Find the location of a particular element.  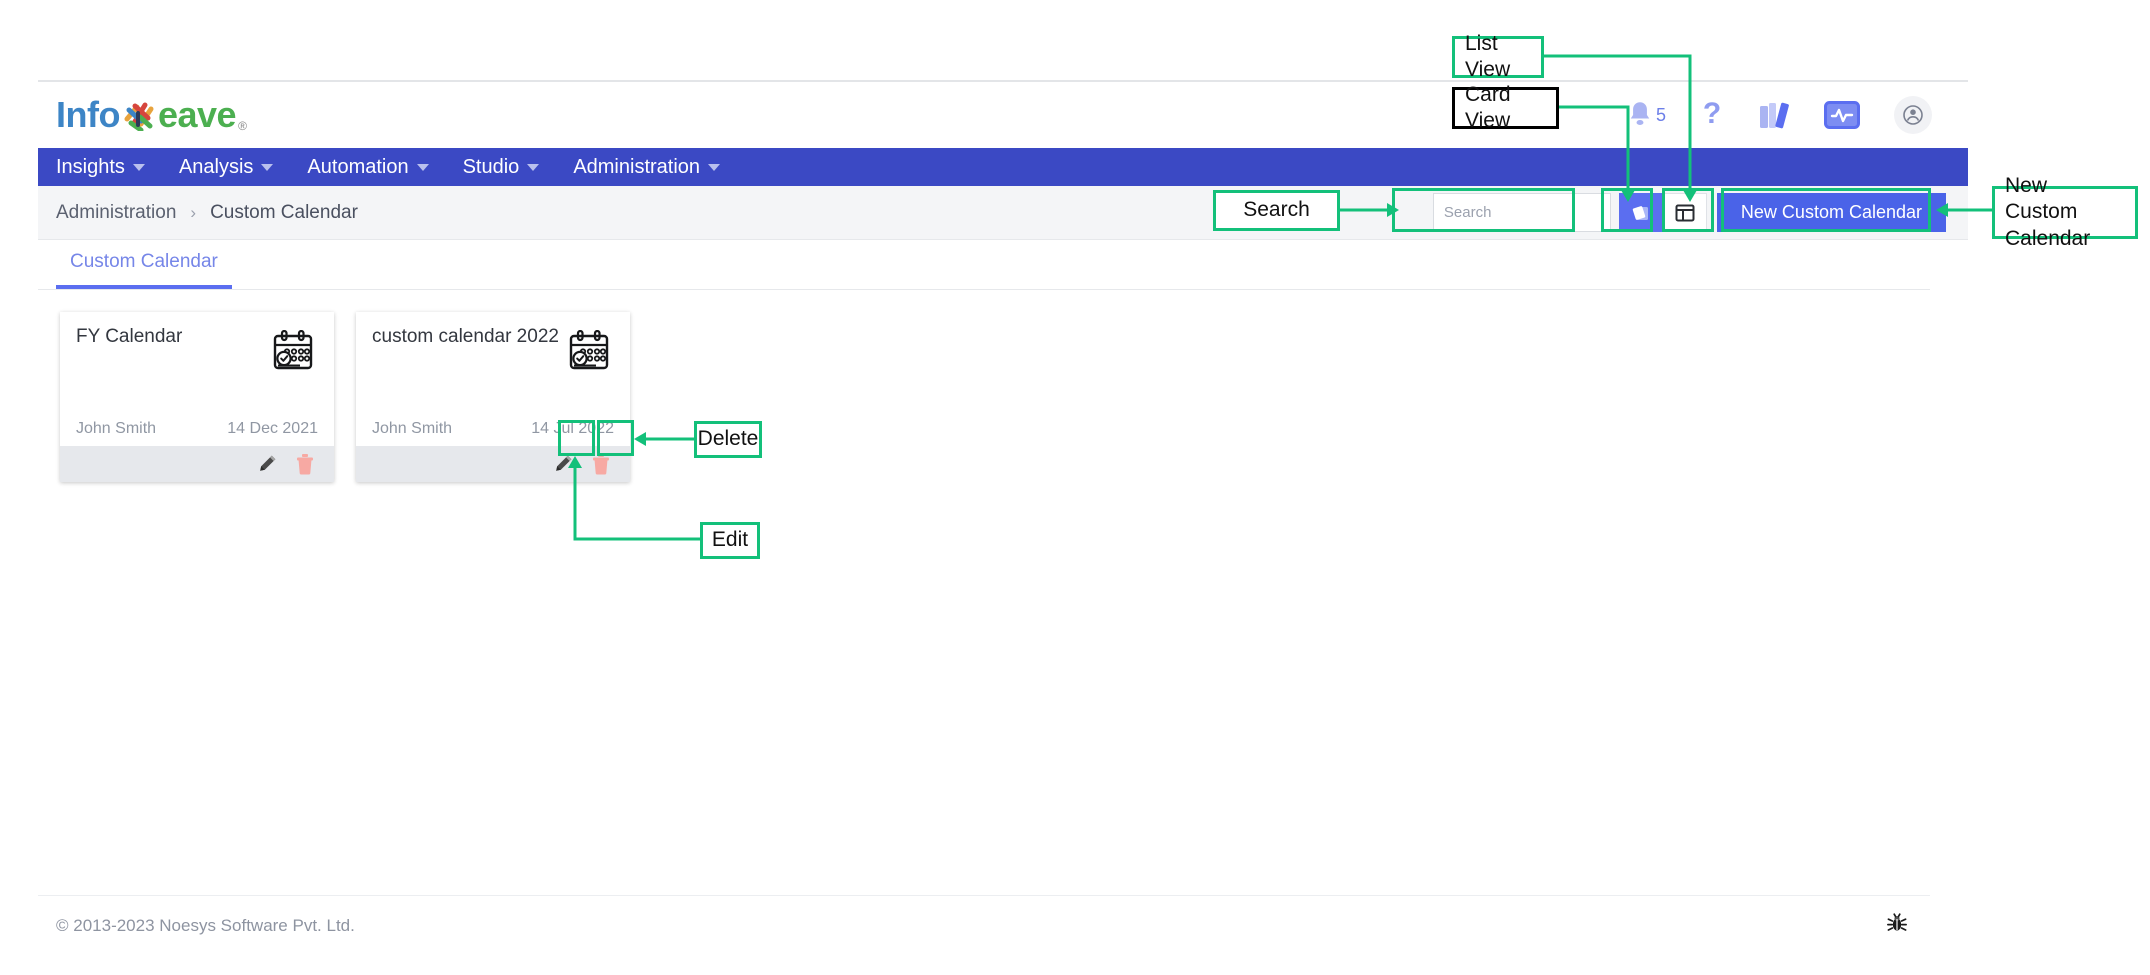

app-footer: © 2013-2023 Noesys Software Pvt. Ltd. is located at coordinates (984, 925).